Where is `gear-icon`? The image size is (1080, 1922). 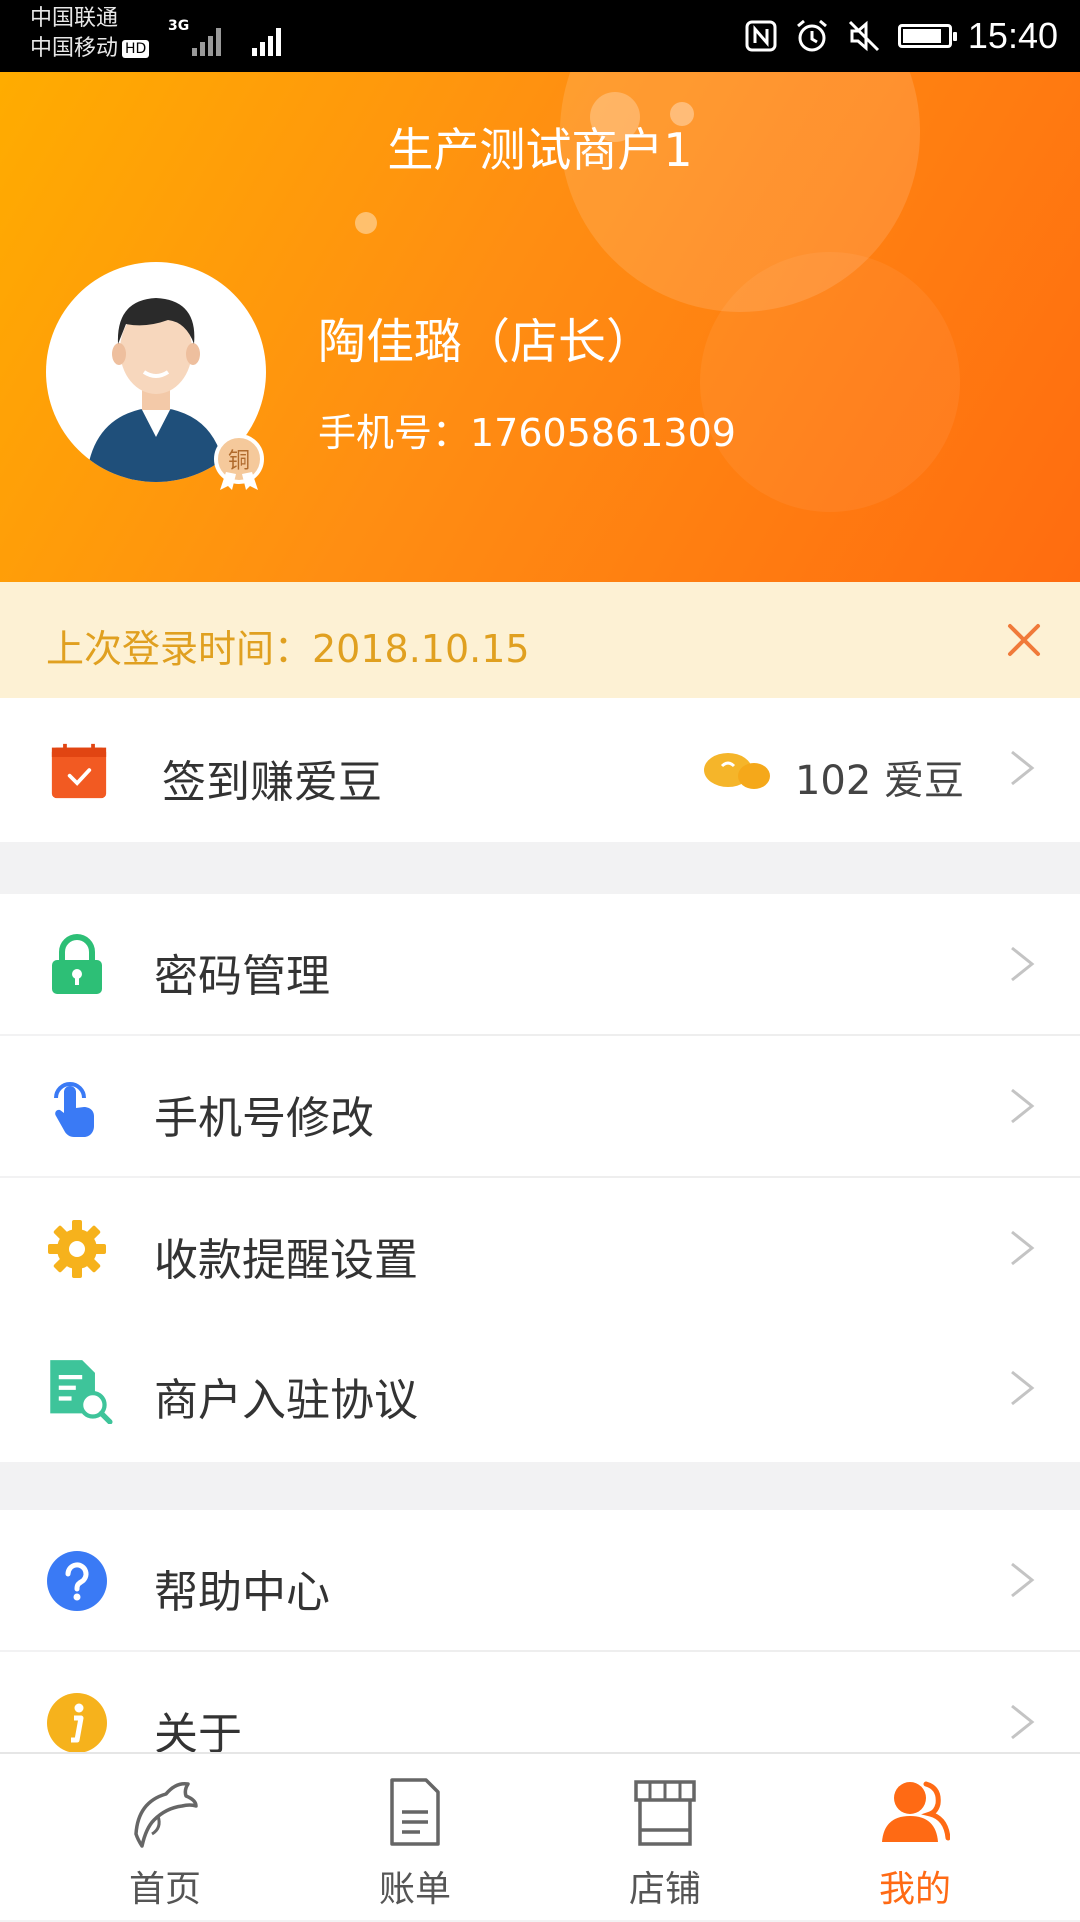
gear-icon is located at coordinates (77, 1249).